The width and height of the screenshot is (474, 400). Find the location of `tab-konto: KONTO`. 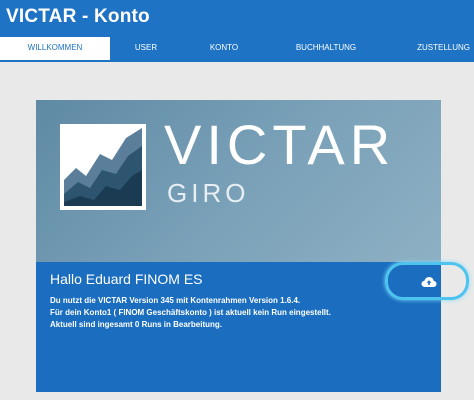

tab-konto: KONTO is located at coordinates (224, 49).